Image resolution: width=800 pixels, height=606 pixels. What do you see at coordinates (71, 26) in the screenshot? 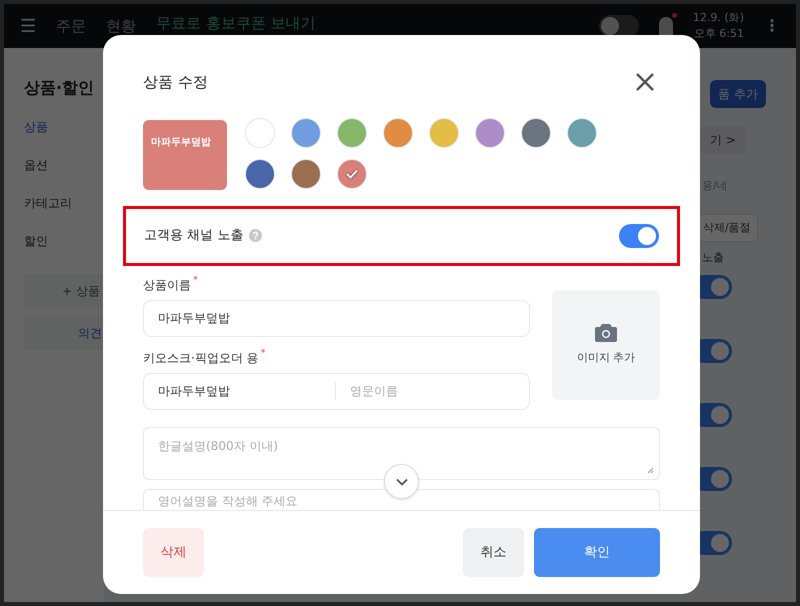
I see `nav-tab: 주문` at bounding box center [71, 26].